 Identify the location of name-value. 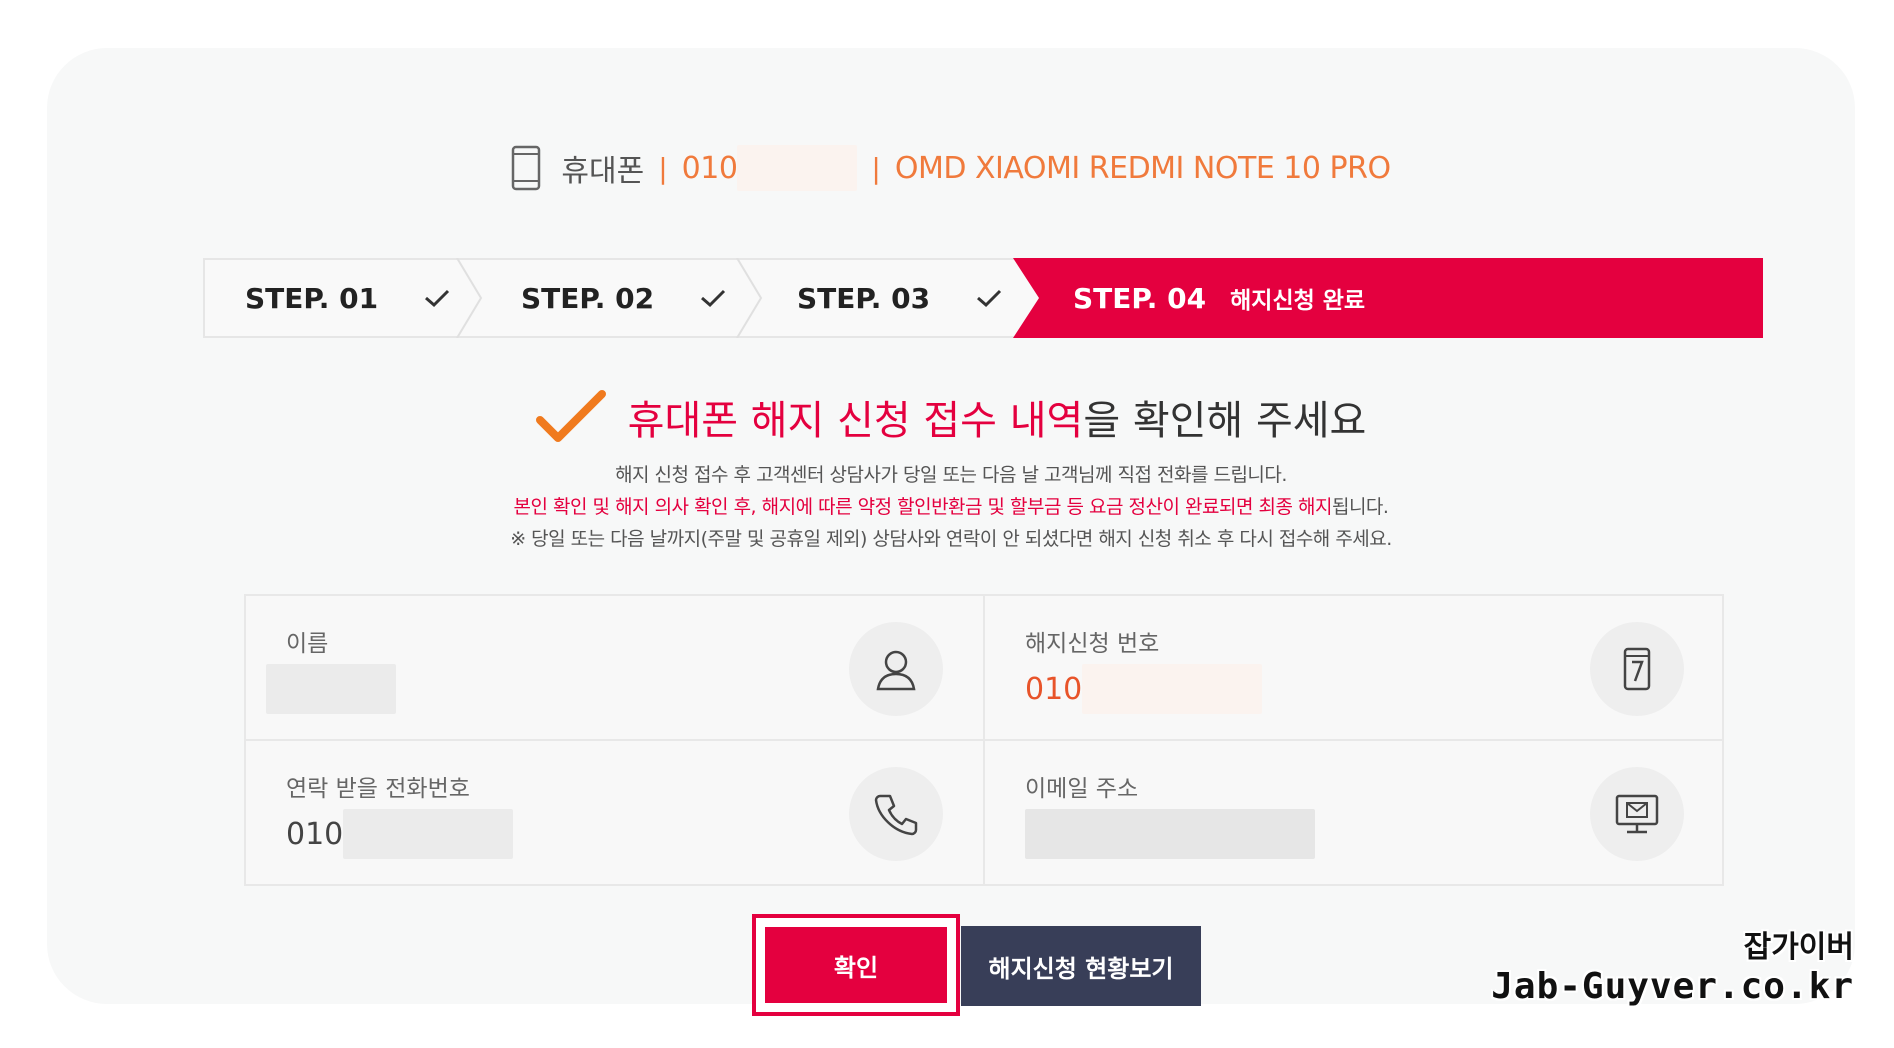
(331, 689).